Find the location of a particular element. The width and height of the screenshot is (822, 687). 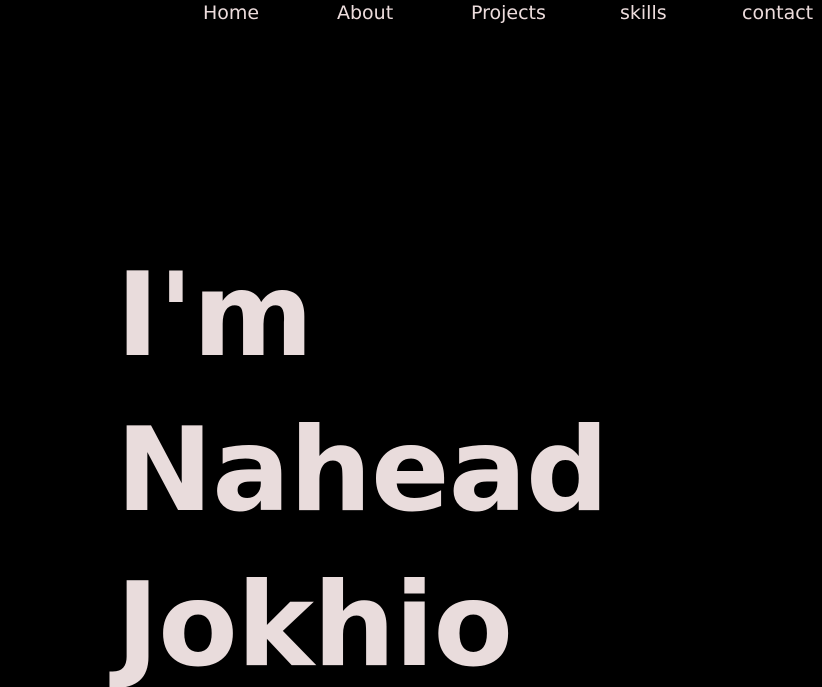

top-navigation: Home About Projects skills contact is located at coordinates (411, 14).